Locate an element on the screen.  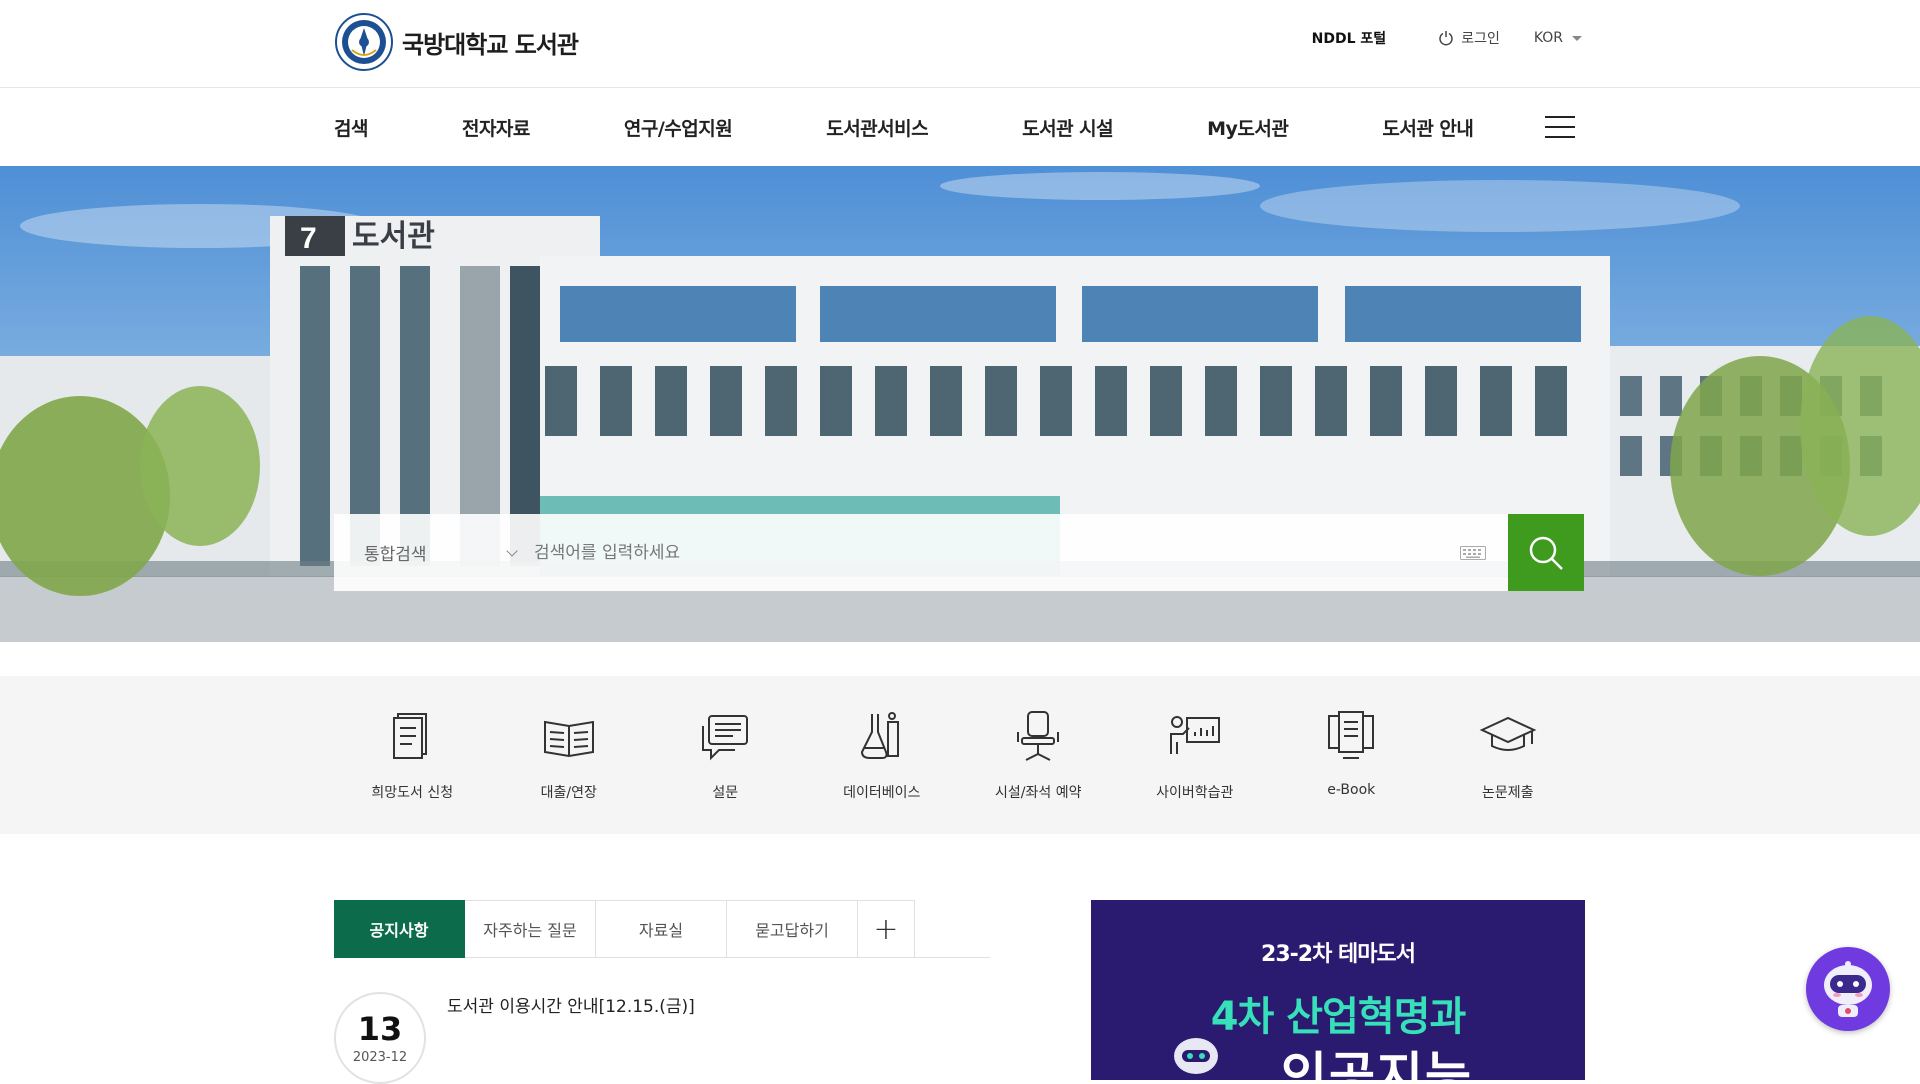
board-tabs: 공지사항 자주하는 질문 자료실 묻고답하기 + is located at coordinates (662, 929).